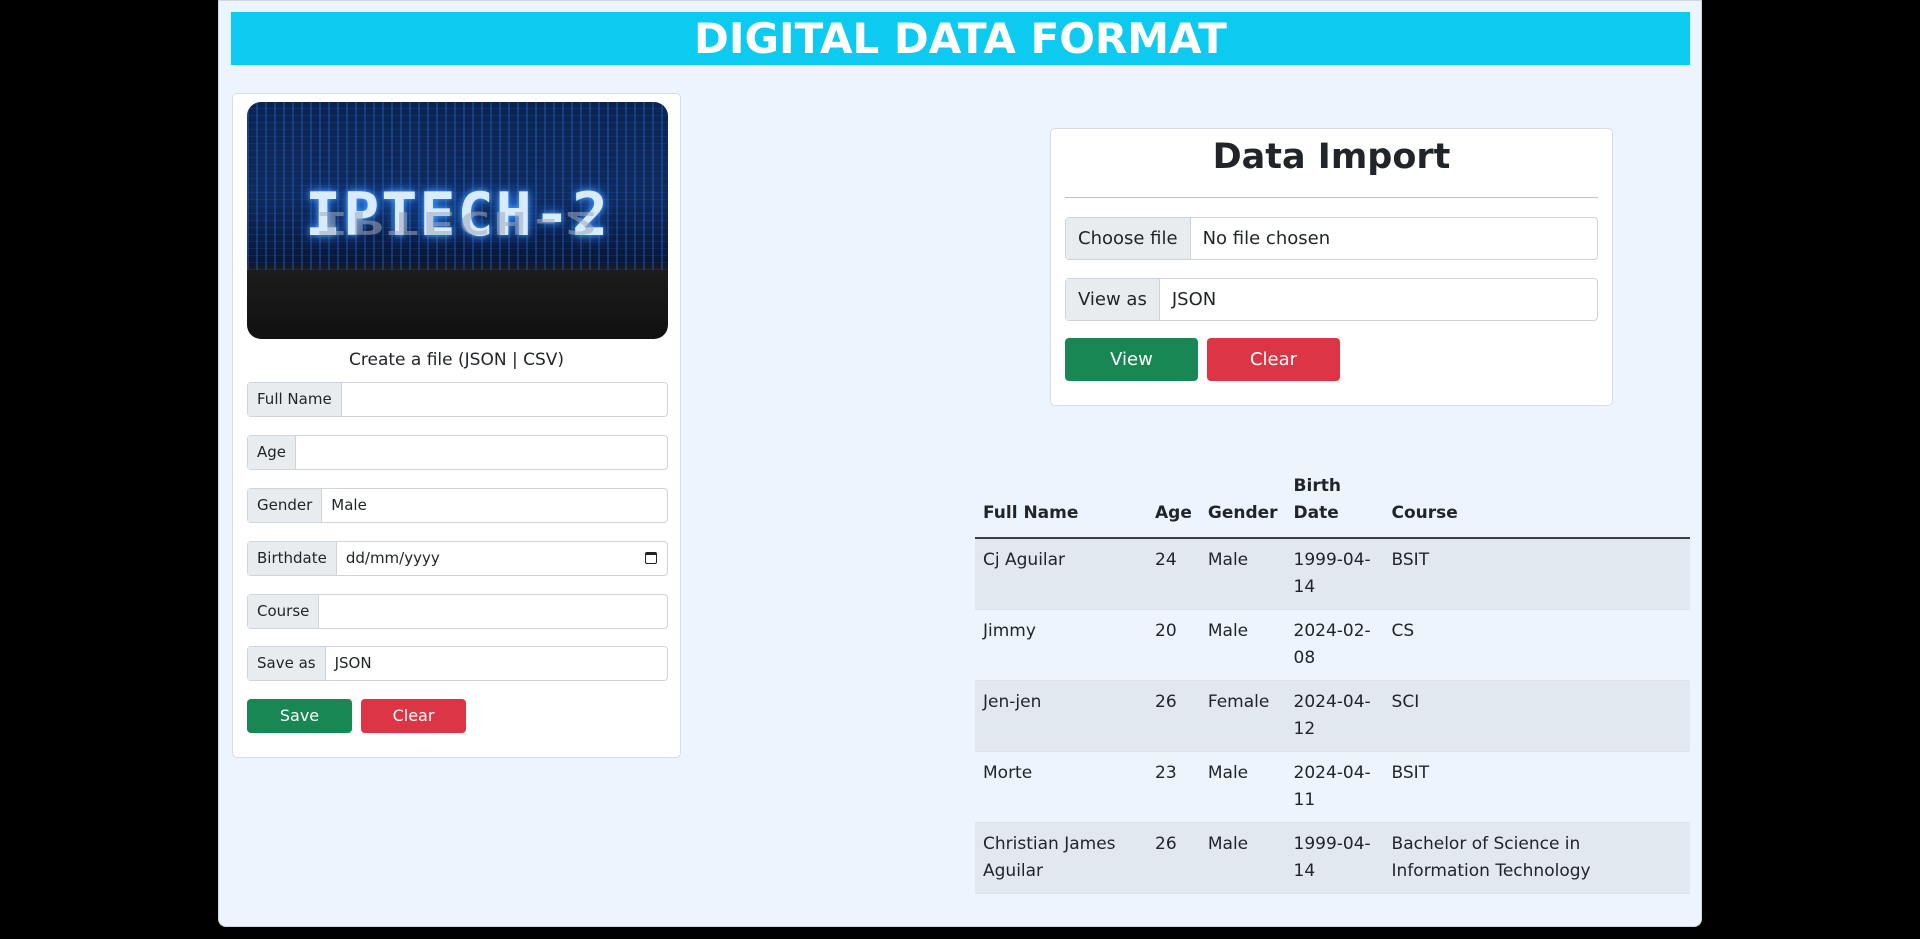 The height and width of the screenshot is (939, 1920). What do you see at coordinates (1128, 238) in the screenshot?
I see `choose-file-button: Choose file` at bounding box center [1128, 238].